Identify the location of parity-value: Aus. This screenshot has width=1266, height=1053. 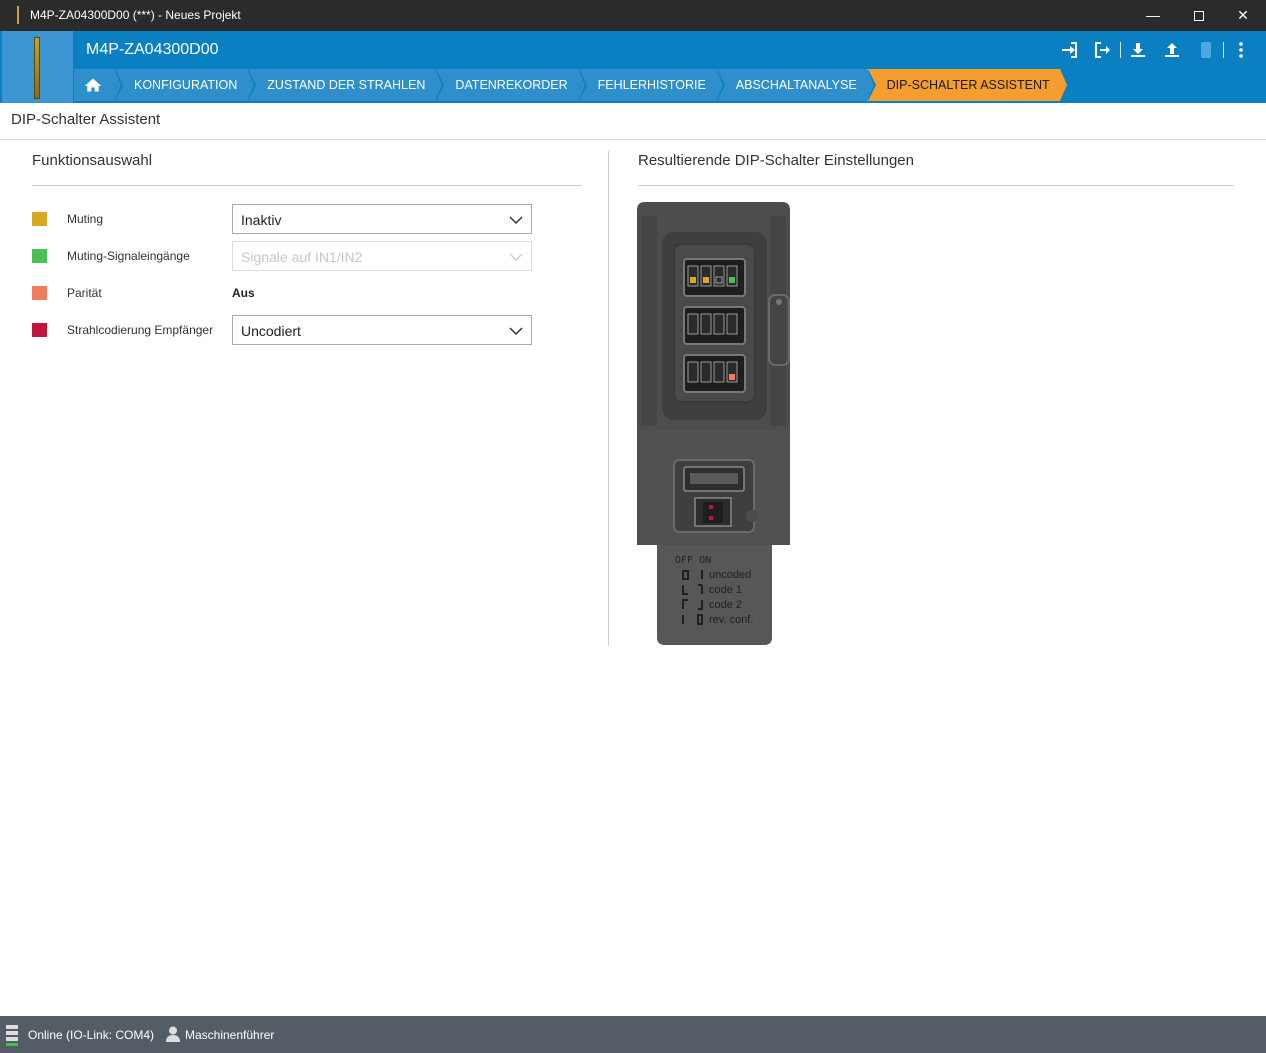
(243, 293).